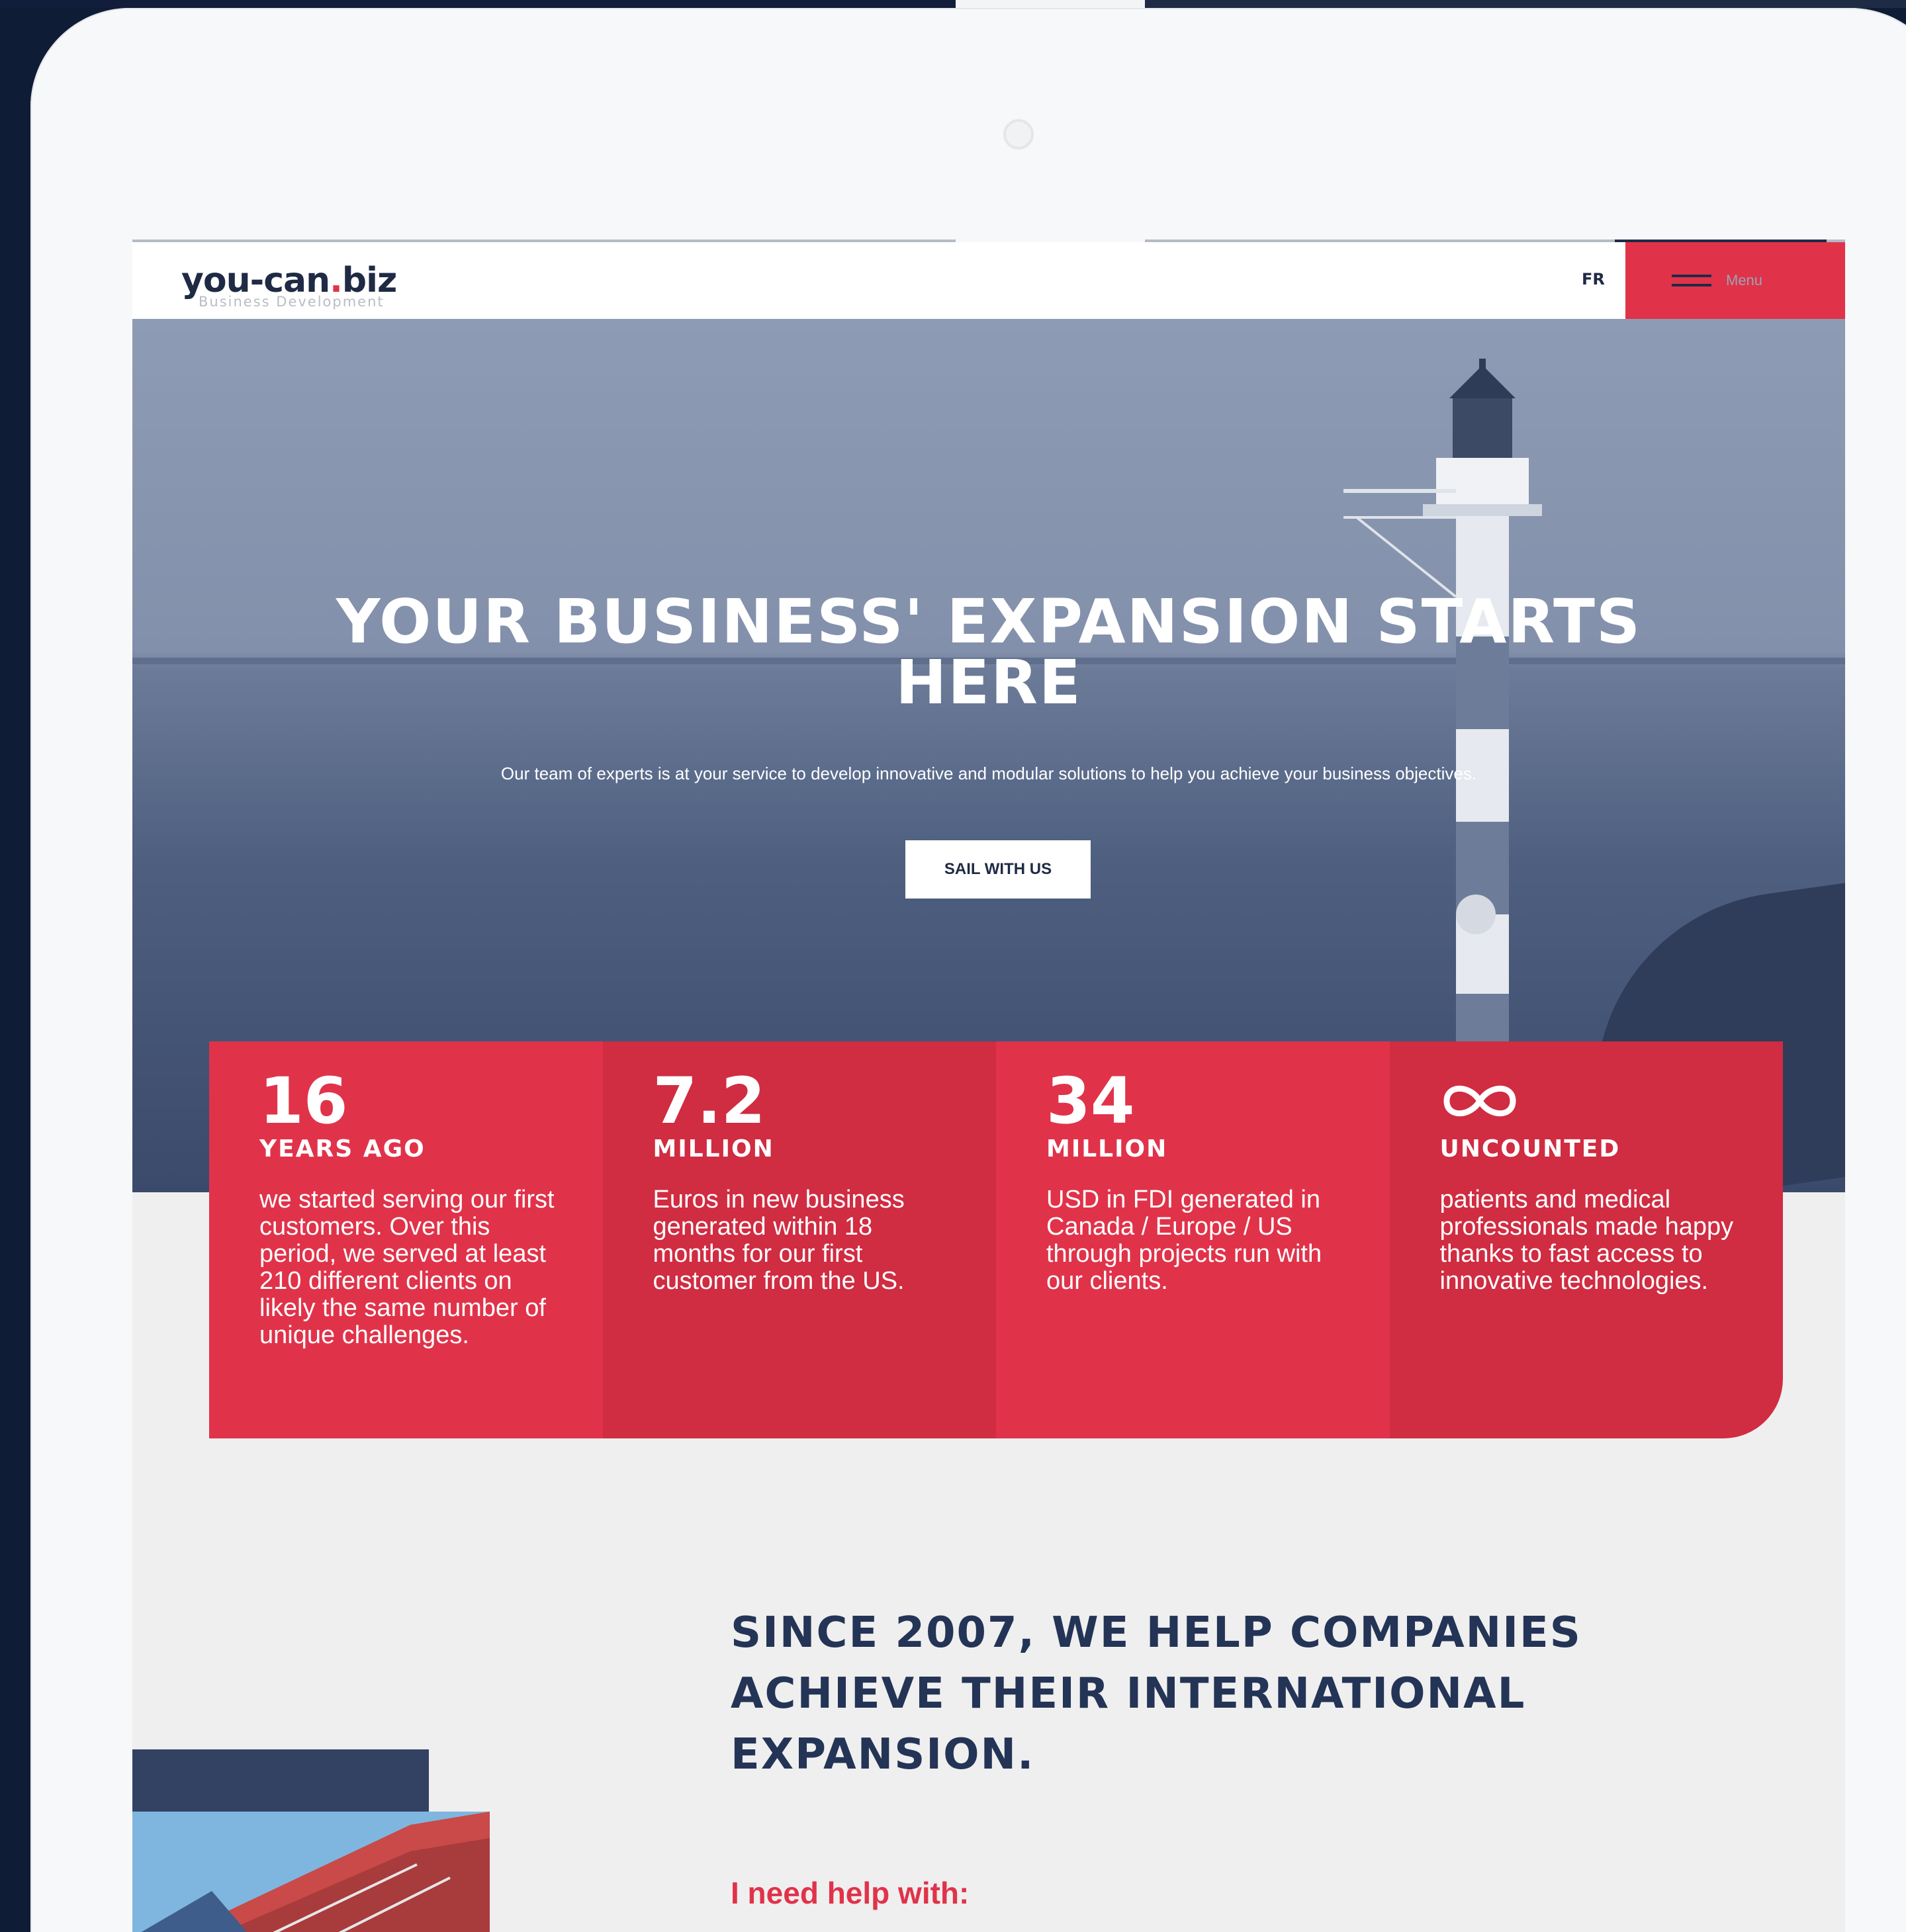 Image resolution: width=1906 pixels, height=1932 pixels. I want to click on background-band-middle, so click(1050, 4).